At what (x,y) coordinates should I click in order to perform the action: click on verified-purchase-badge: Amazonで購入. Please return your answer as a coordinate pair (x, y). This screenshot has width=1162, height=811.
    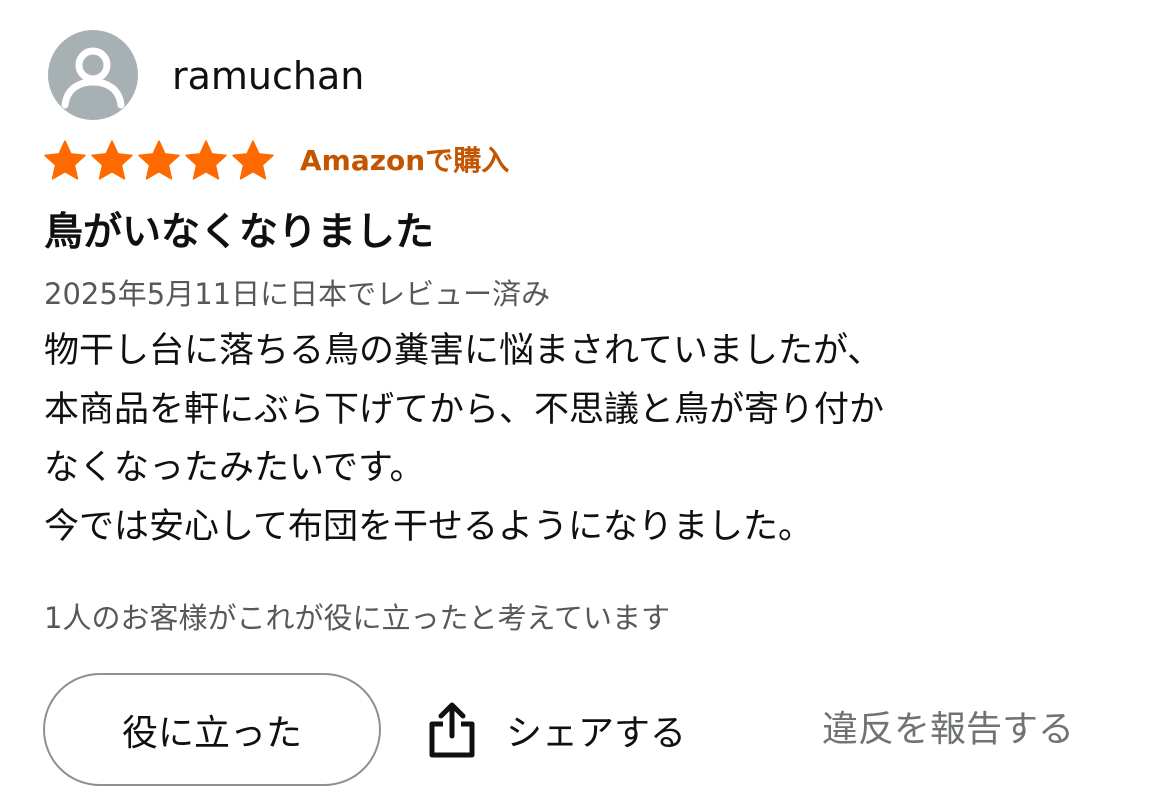
    Looking at the image, I should click on (405, 160).